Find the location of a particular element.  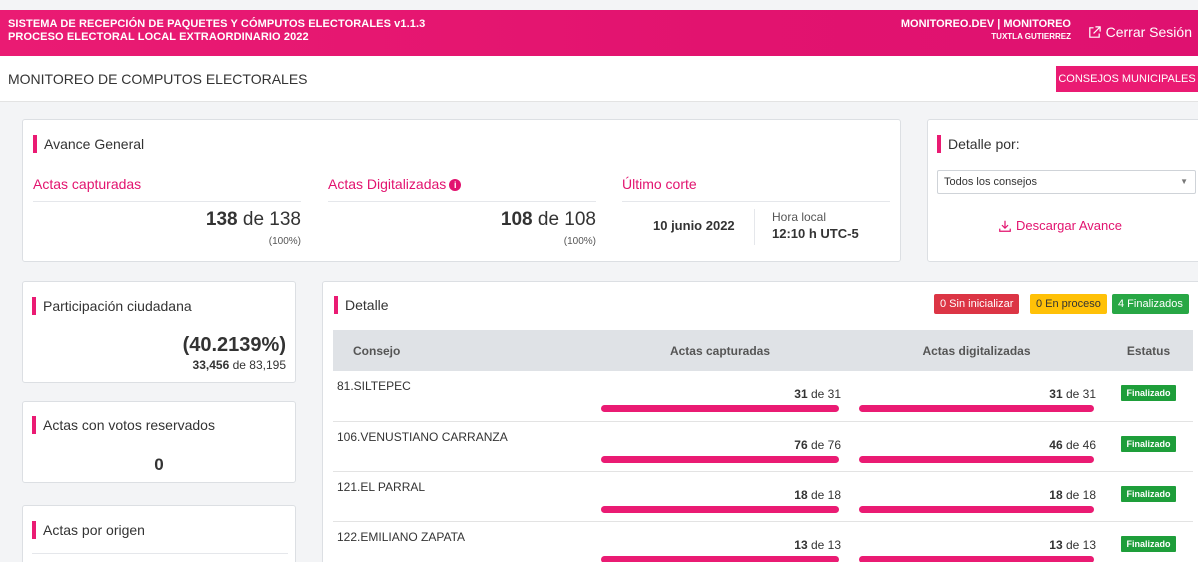

cell-actas-digitalizadas: 46 de 46 is located at coordinates (976, 446).